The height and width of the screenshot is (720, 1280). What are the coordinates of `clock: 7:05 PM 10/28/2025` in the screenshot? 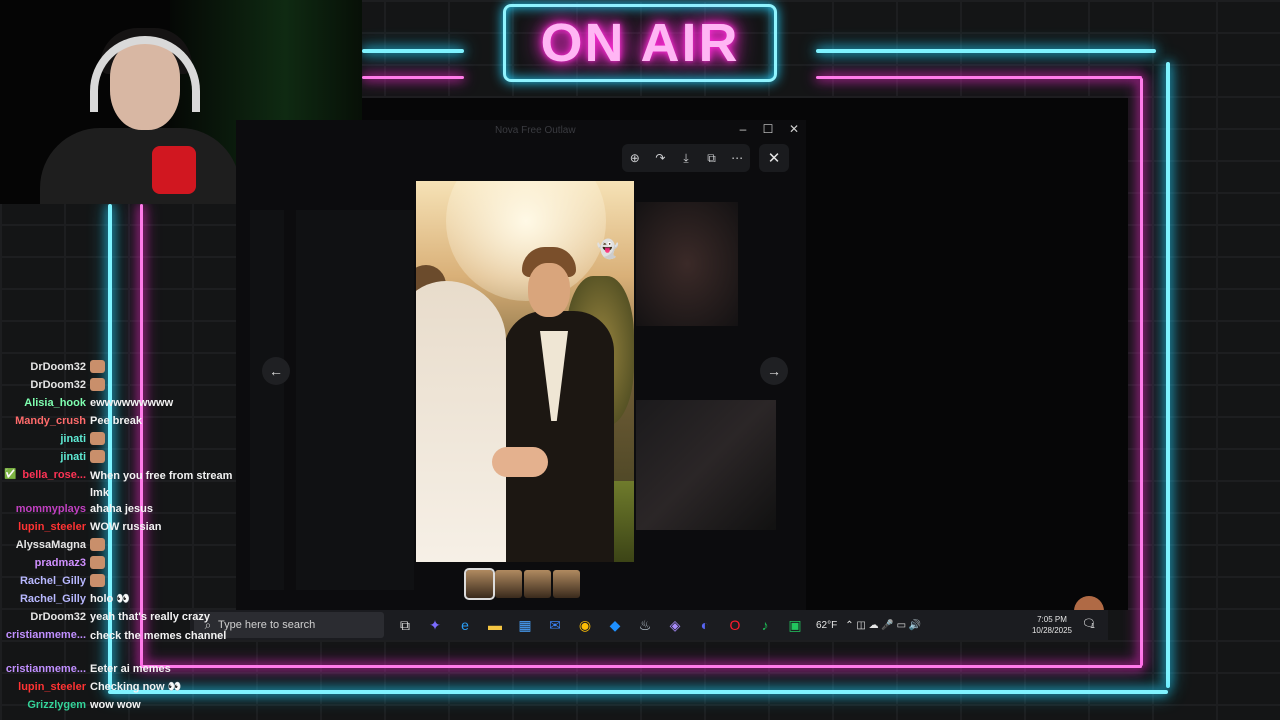 It's located at (1052, 625).